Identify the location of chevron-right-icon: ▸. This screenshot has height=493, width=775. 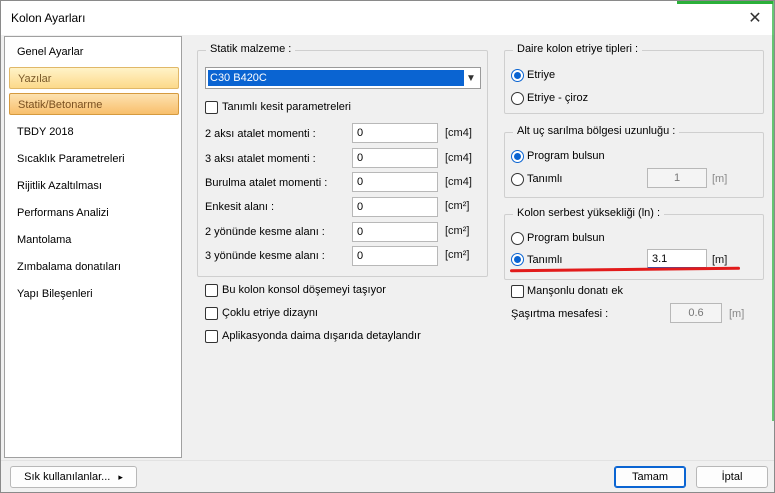
(120, 476).